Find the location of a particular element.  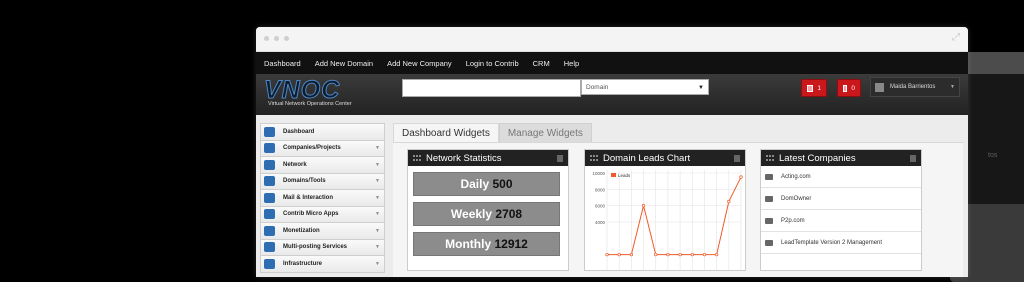

share-icon is located at coordinates (269, 247).